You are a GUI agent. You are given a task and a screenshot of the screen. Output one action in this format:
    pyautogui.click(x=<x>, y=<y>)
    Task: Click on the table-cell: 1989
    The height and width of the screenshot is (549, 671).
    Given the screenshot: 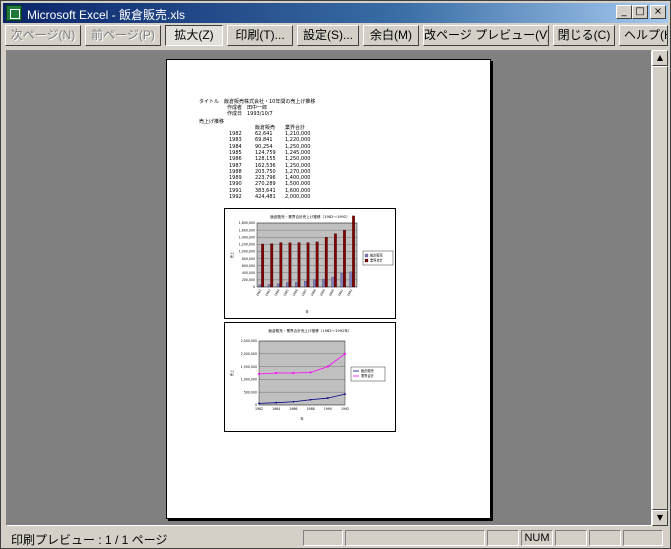 What is the action you would take?
    pyautogui.click(x=235, y=178)
    